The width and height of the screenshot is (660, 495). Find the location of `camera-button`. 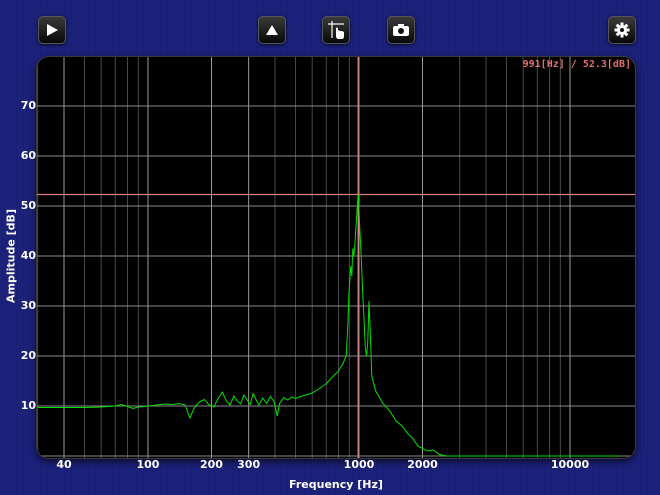

camera-button is located at coordinates (401, 30).